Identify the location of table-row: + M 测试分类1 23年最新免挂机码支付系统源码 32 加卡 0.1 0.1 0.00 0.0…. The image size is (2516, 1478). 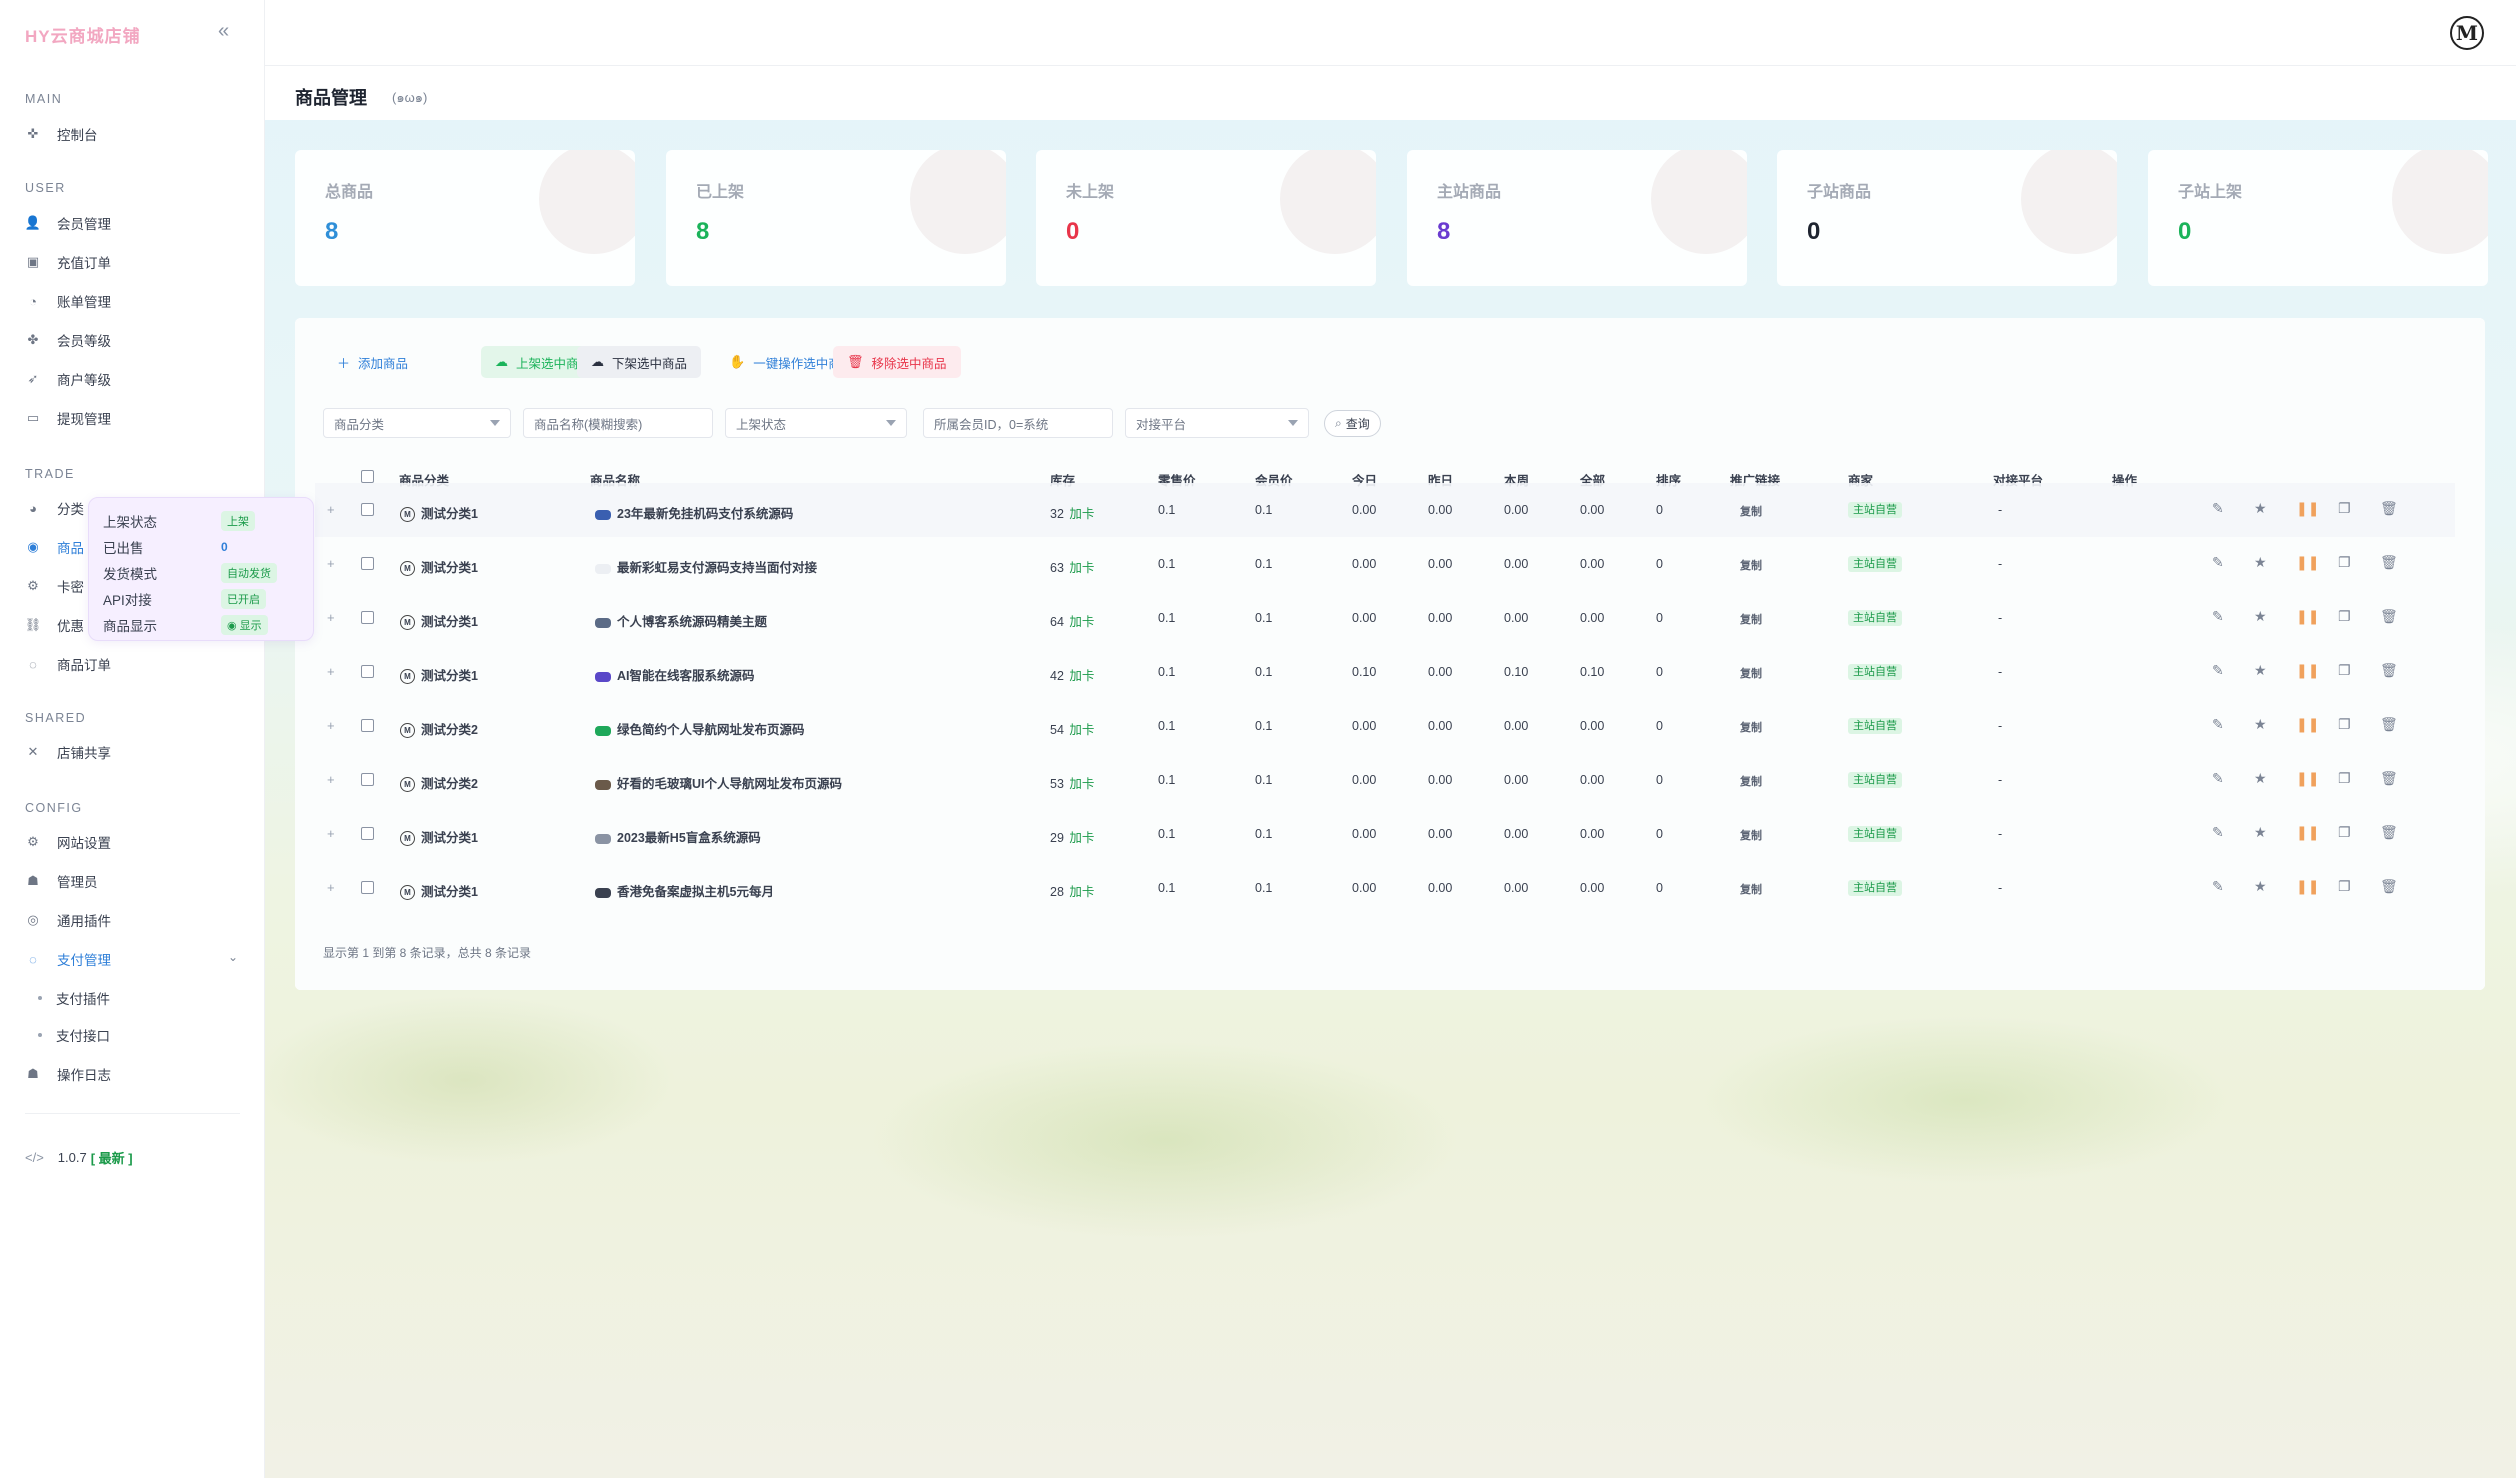
(1385, 510).